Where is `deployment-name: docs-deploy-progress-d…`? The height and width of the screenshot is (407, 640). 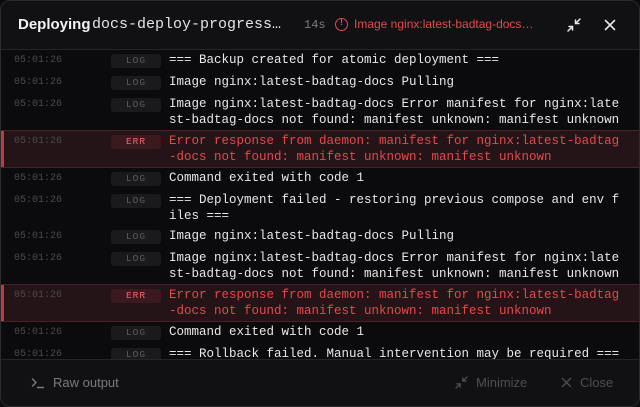
deployment-name: docs-deploy-progress-d… is located at coordinates (190, 24).